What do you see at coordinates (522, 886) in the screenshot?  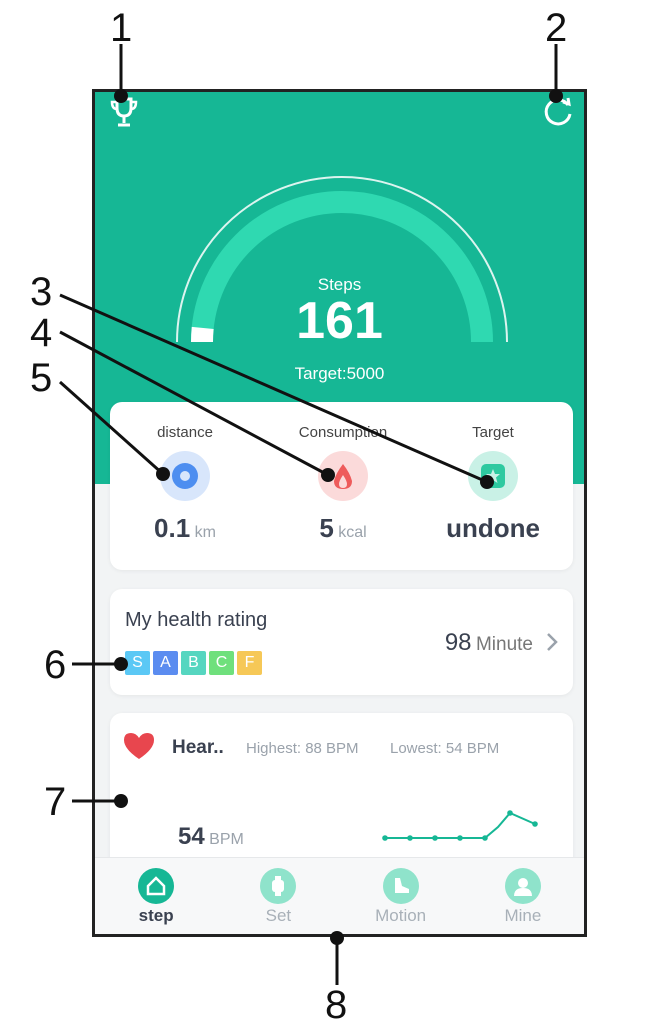 I see `user-icon` at bounding box center [522, 886].